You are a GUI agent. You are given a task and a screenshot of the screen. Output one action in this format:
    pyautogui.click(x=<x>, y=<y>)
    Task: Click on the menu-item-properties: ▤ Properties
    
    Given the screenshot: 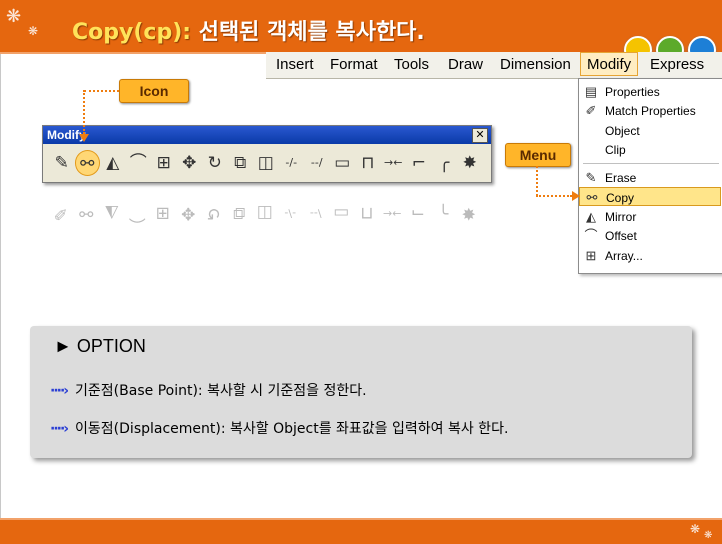 What is the action you would take?
    pyautogui.click(x=650, y=91)
    